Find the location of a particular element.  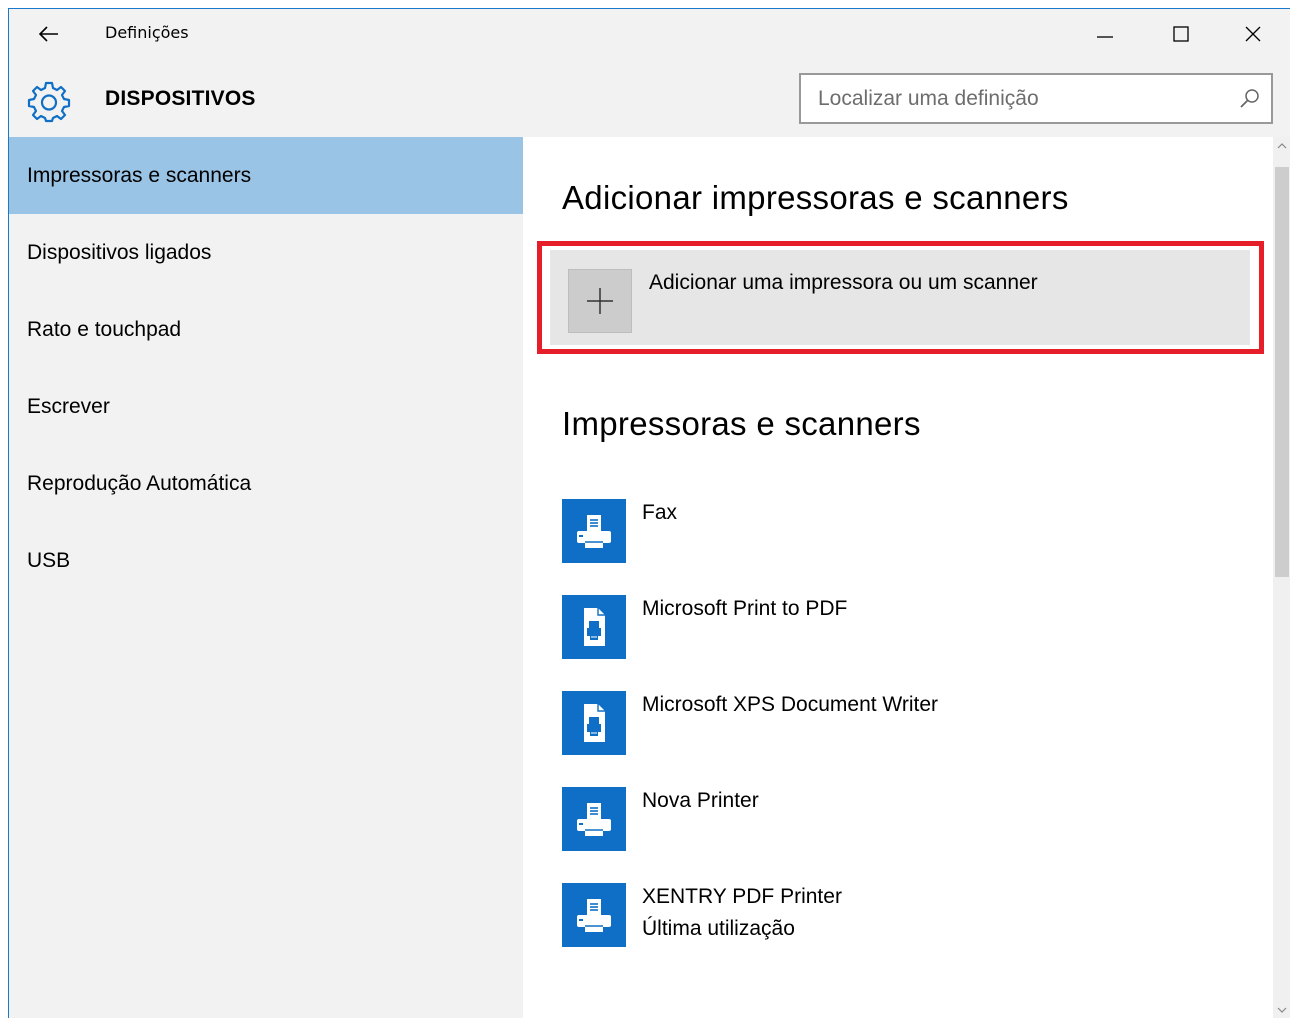

scroll-down-button is located at coordinates (1281, 1009).